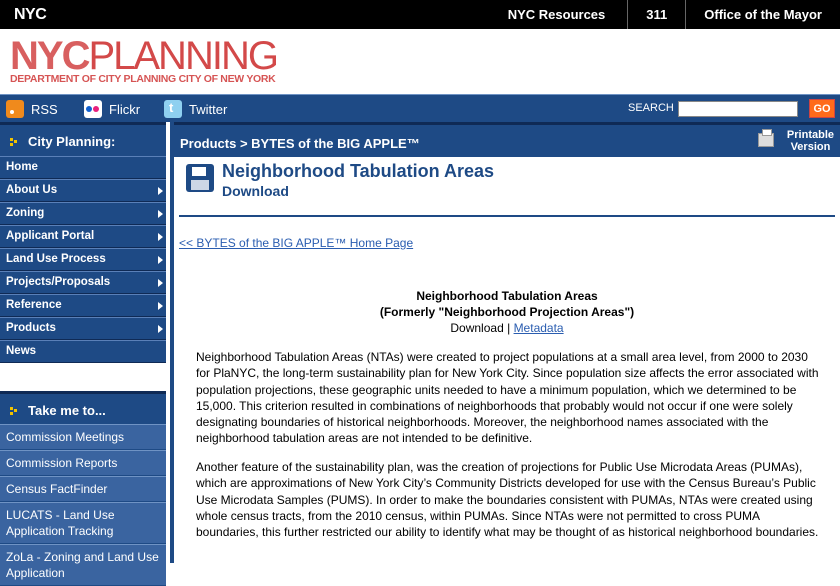 This screenshot has height=586, width=840. I want to click on version-label: Version, so click(810, 147).